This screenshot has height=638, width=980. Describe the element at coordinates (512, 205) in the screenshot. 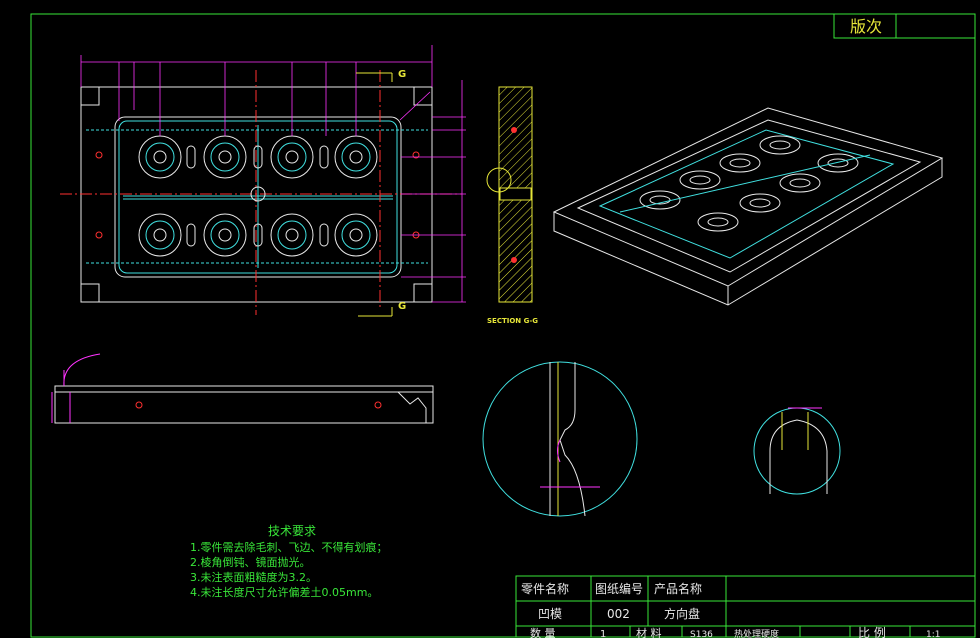

I see `section-view: SECTION G-G` at that location.